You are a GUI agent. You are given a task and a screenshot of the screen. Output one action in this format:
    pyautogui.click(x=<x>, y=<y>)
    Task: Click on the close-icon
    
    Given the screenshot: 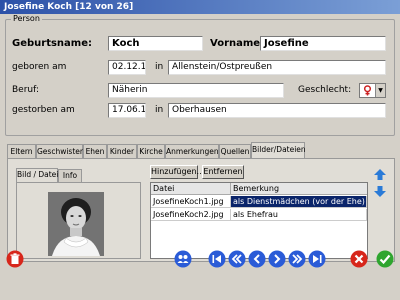 What is the action you would take?
    pyautogui.click(x=359, y=259)
    